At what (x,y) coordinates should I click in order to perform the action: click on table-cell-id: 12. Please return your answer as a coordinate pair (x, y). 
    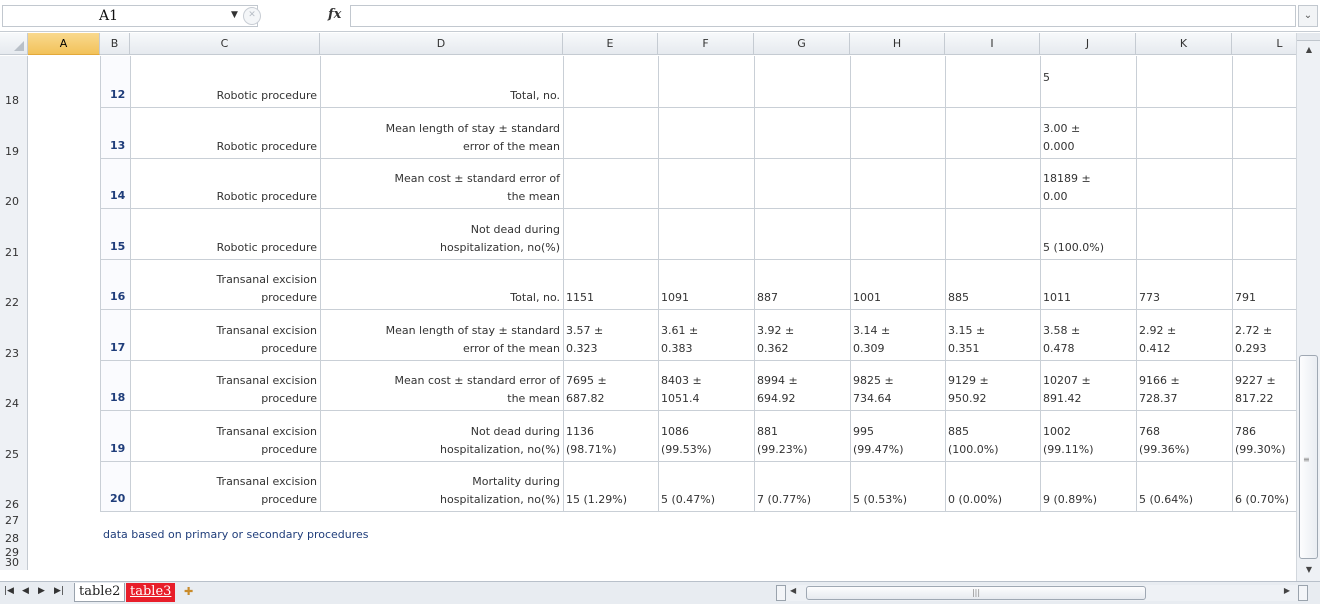
    Looking at the image, I should click on (115, 82).